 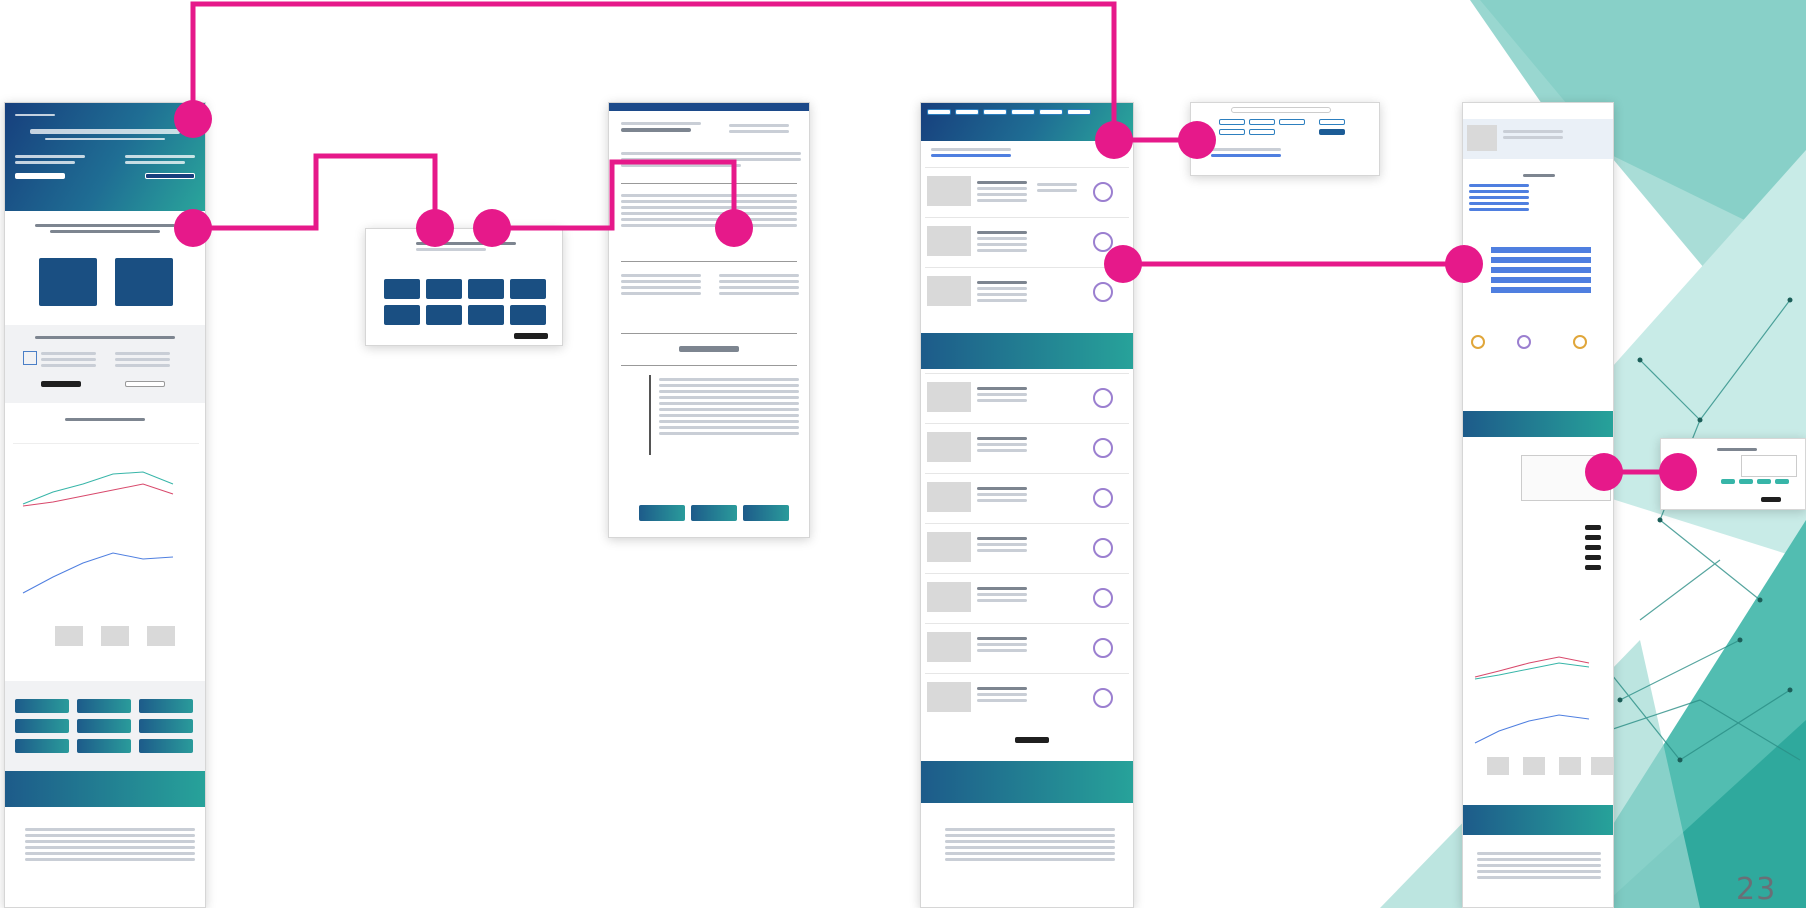 What do you see at coordinates (734, 228) in the screenshot?
I see `connector-node-course-detail` at bounding box center [734, 228].